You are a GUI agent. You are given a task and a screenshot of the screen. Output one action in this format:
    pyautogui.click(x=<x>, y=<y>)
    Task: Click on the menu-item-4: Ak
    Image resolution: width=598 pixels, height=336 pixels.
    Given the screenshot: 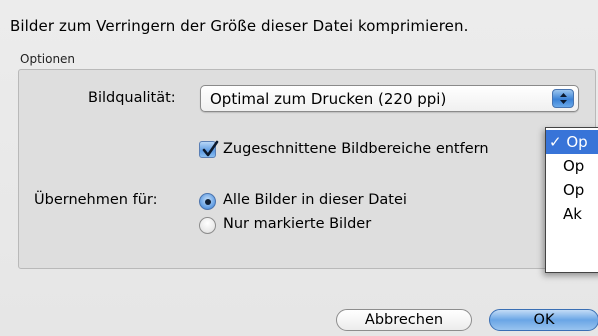 What is the action you would take?
    pyautogui.click(x=572, y=214)
    